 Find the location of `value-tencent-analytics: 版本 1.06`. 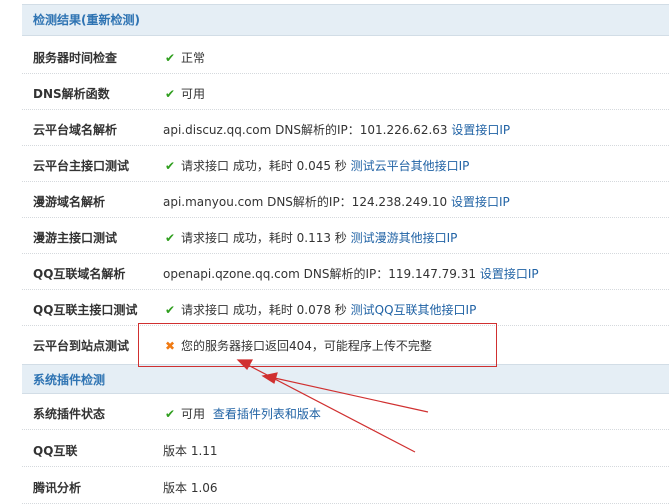

value-tencent-analytics: 版本 1.06 is located at coordinates (190, 488).